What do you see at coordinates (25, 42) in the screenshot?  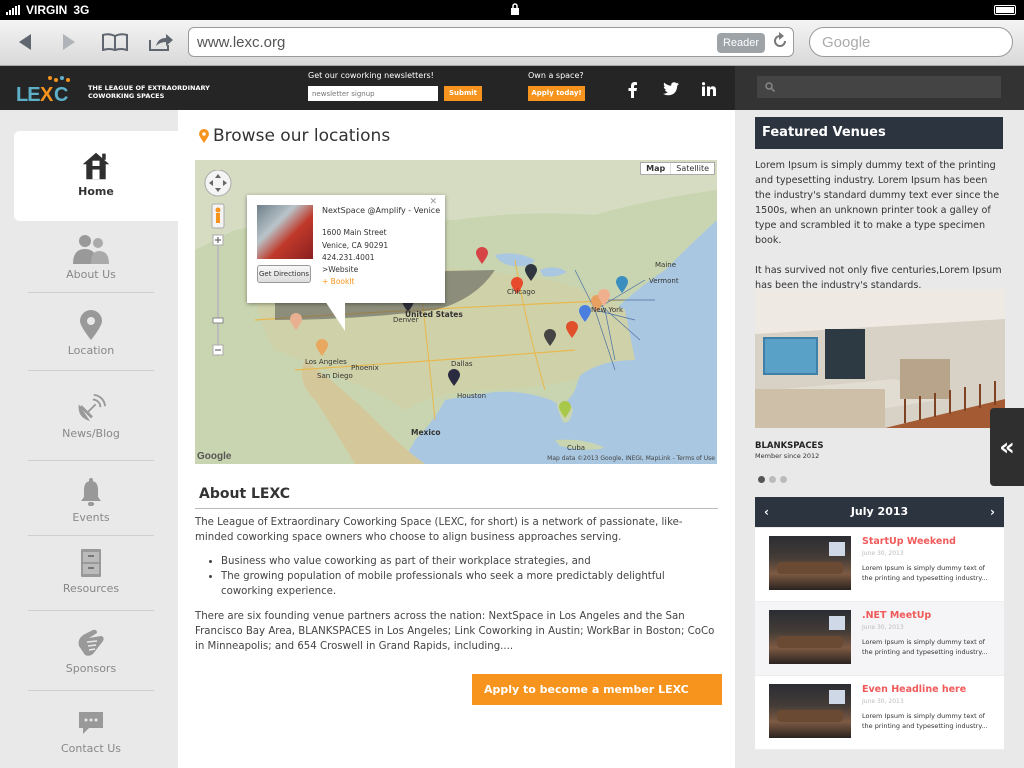 I see `back-icon` at bounding box center [25, 42].